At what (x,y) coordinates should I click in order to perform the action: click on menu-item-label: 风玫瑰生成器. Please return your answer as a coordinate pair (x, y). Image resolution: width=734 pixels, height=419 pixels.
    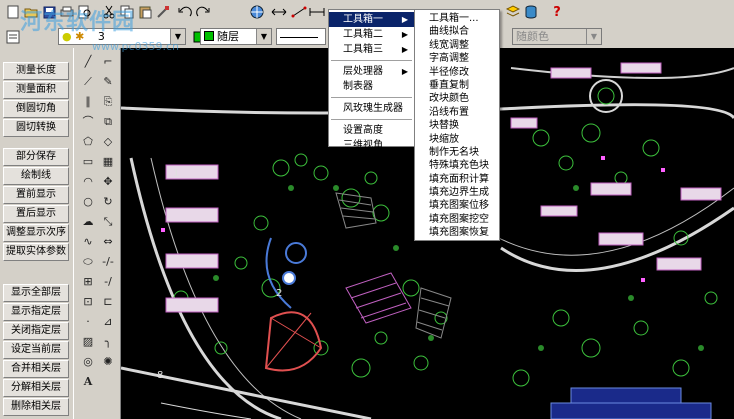
    Looking at the image, I should click on (373, 108).